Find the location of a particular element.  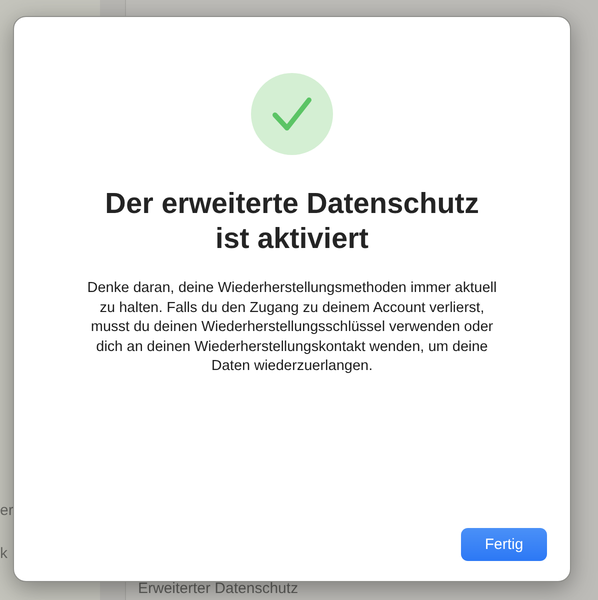

done-button: Fertig is located at coordinates (504, 544).